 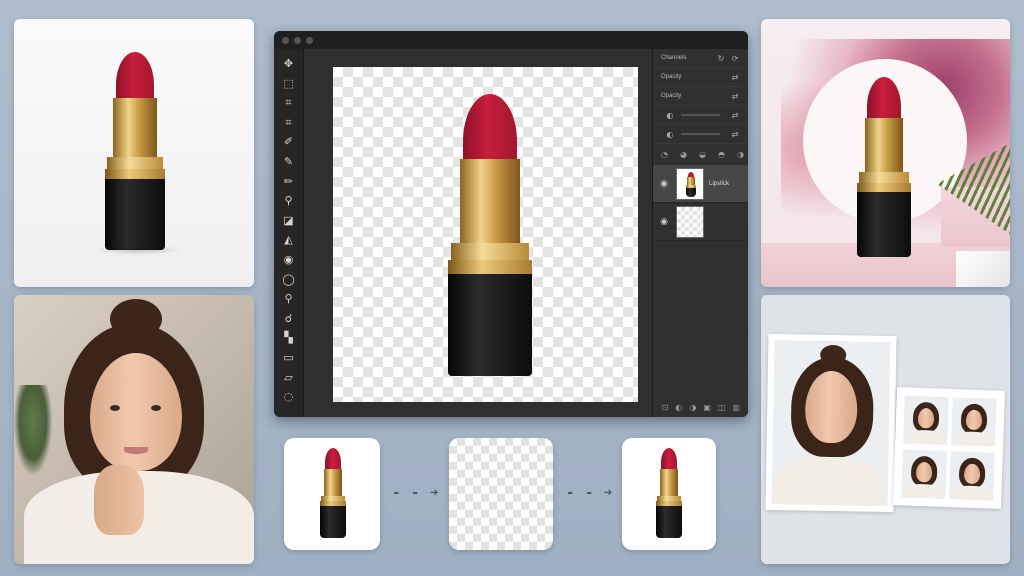 I want to click on layer-row-background: ◉, so click(x=700, y=222).